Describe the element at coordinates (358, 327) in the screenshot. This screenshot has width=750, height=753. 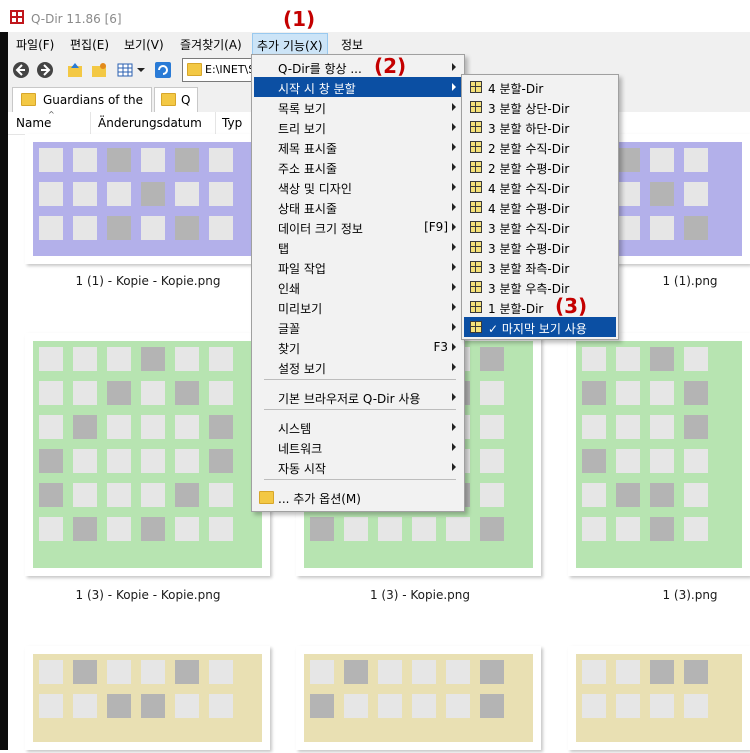
I see `extras-menu-item: 글꼴` at that location.